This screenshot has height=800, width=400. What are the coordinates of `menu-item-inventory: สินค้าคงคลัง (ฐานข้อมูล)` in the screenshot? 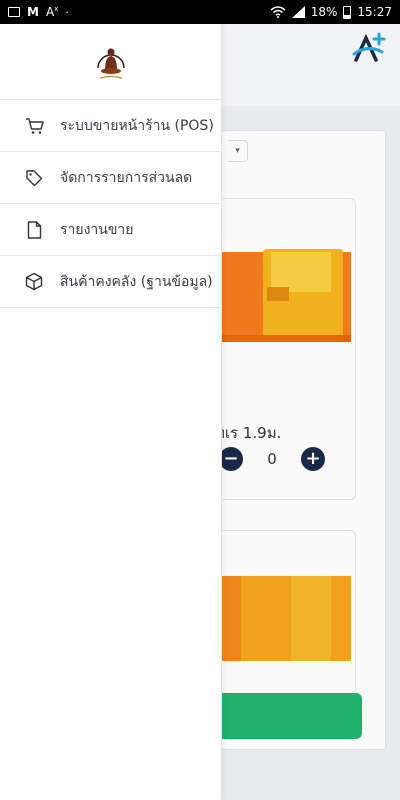 It's located at (110, 282).